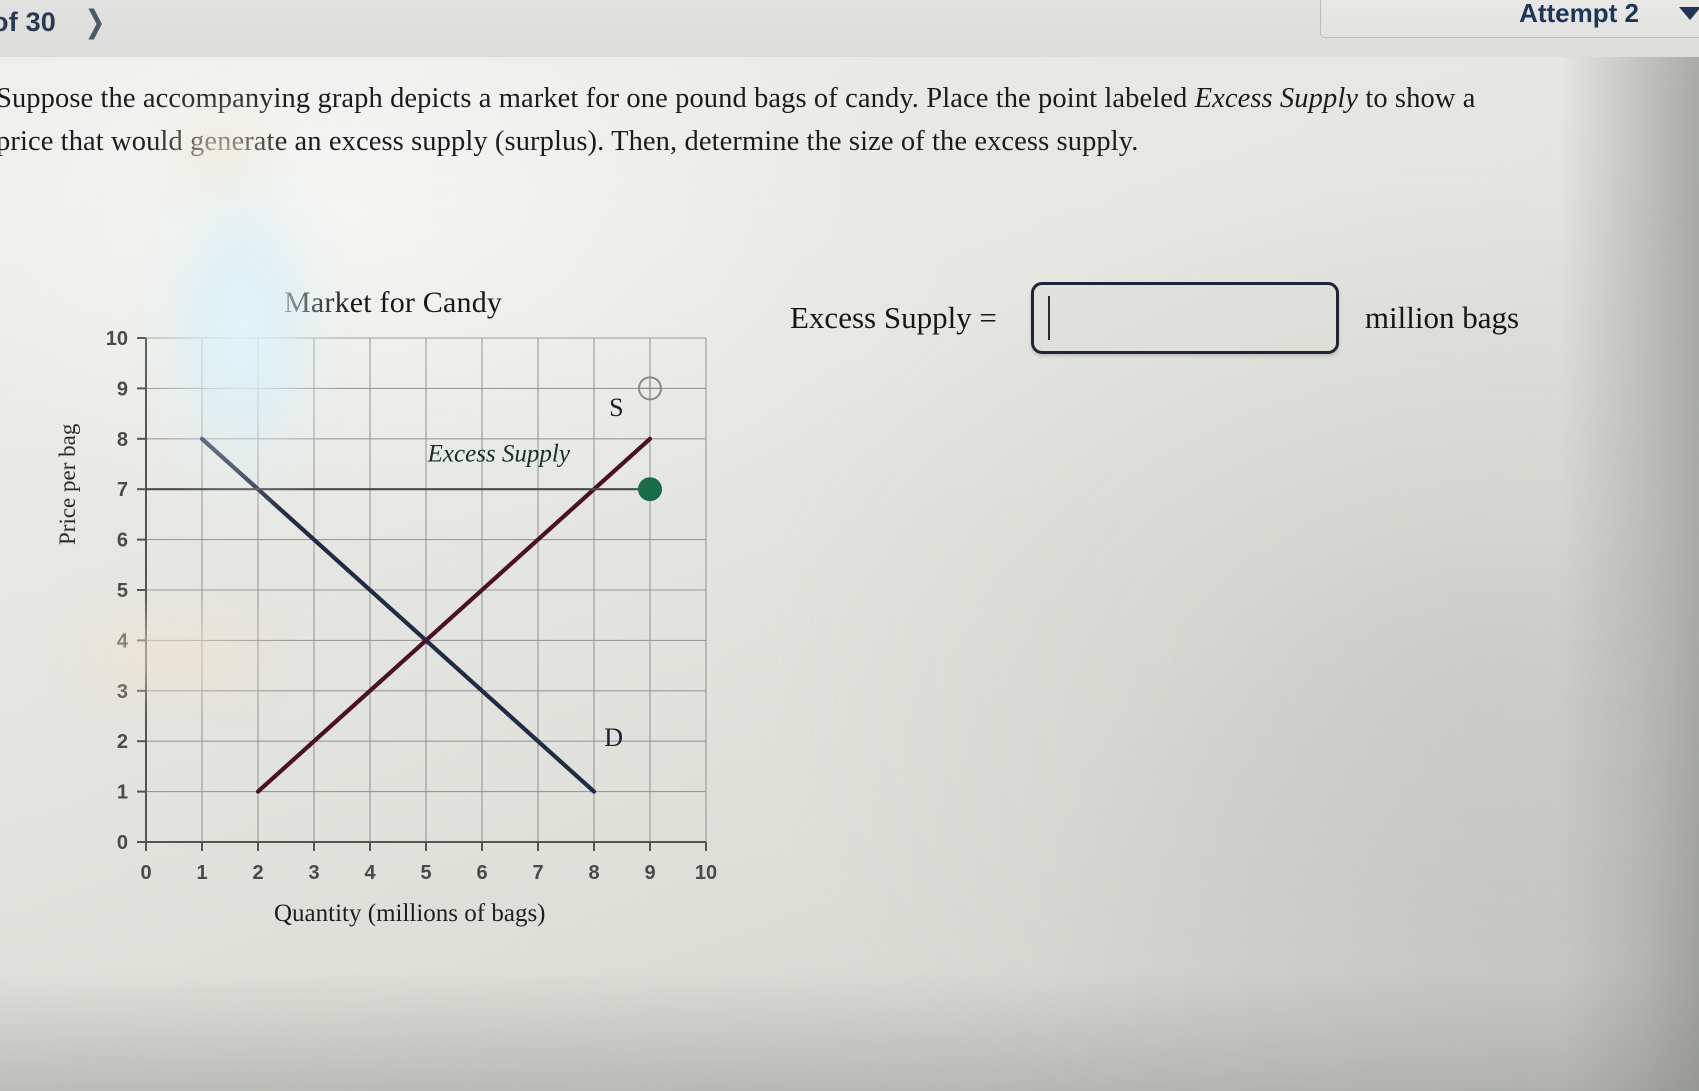 The image size is (1699, 1091). What do you see at coordinates (201, 873) in the screenshot?
I see `x-tick-label: 1` at bounding box center [201, 873].